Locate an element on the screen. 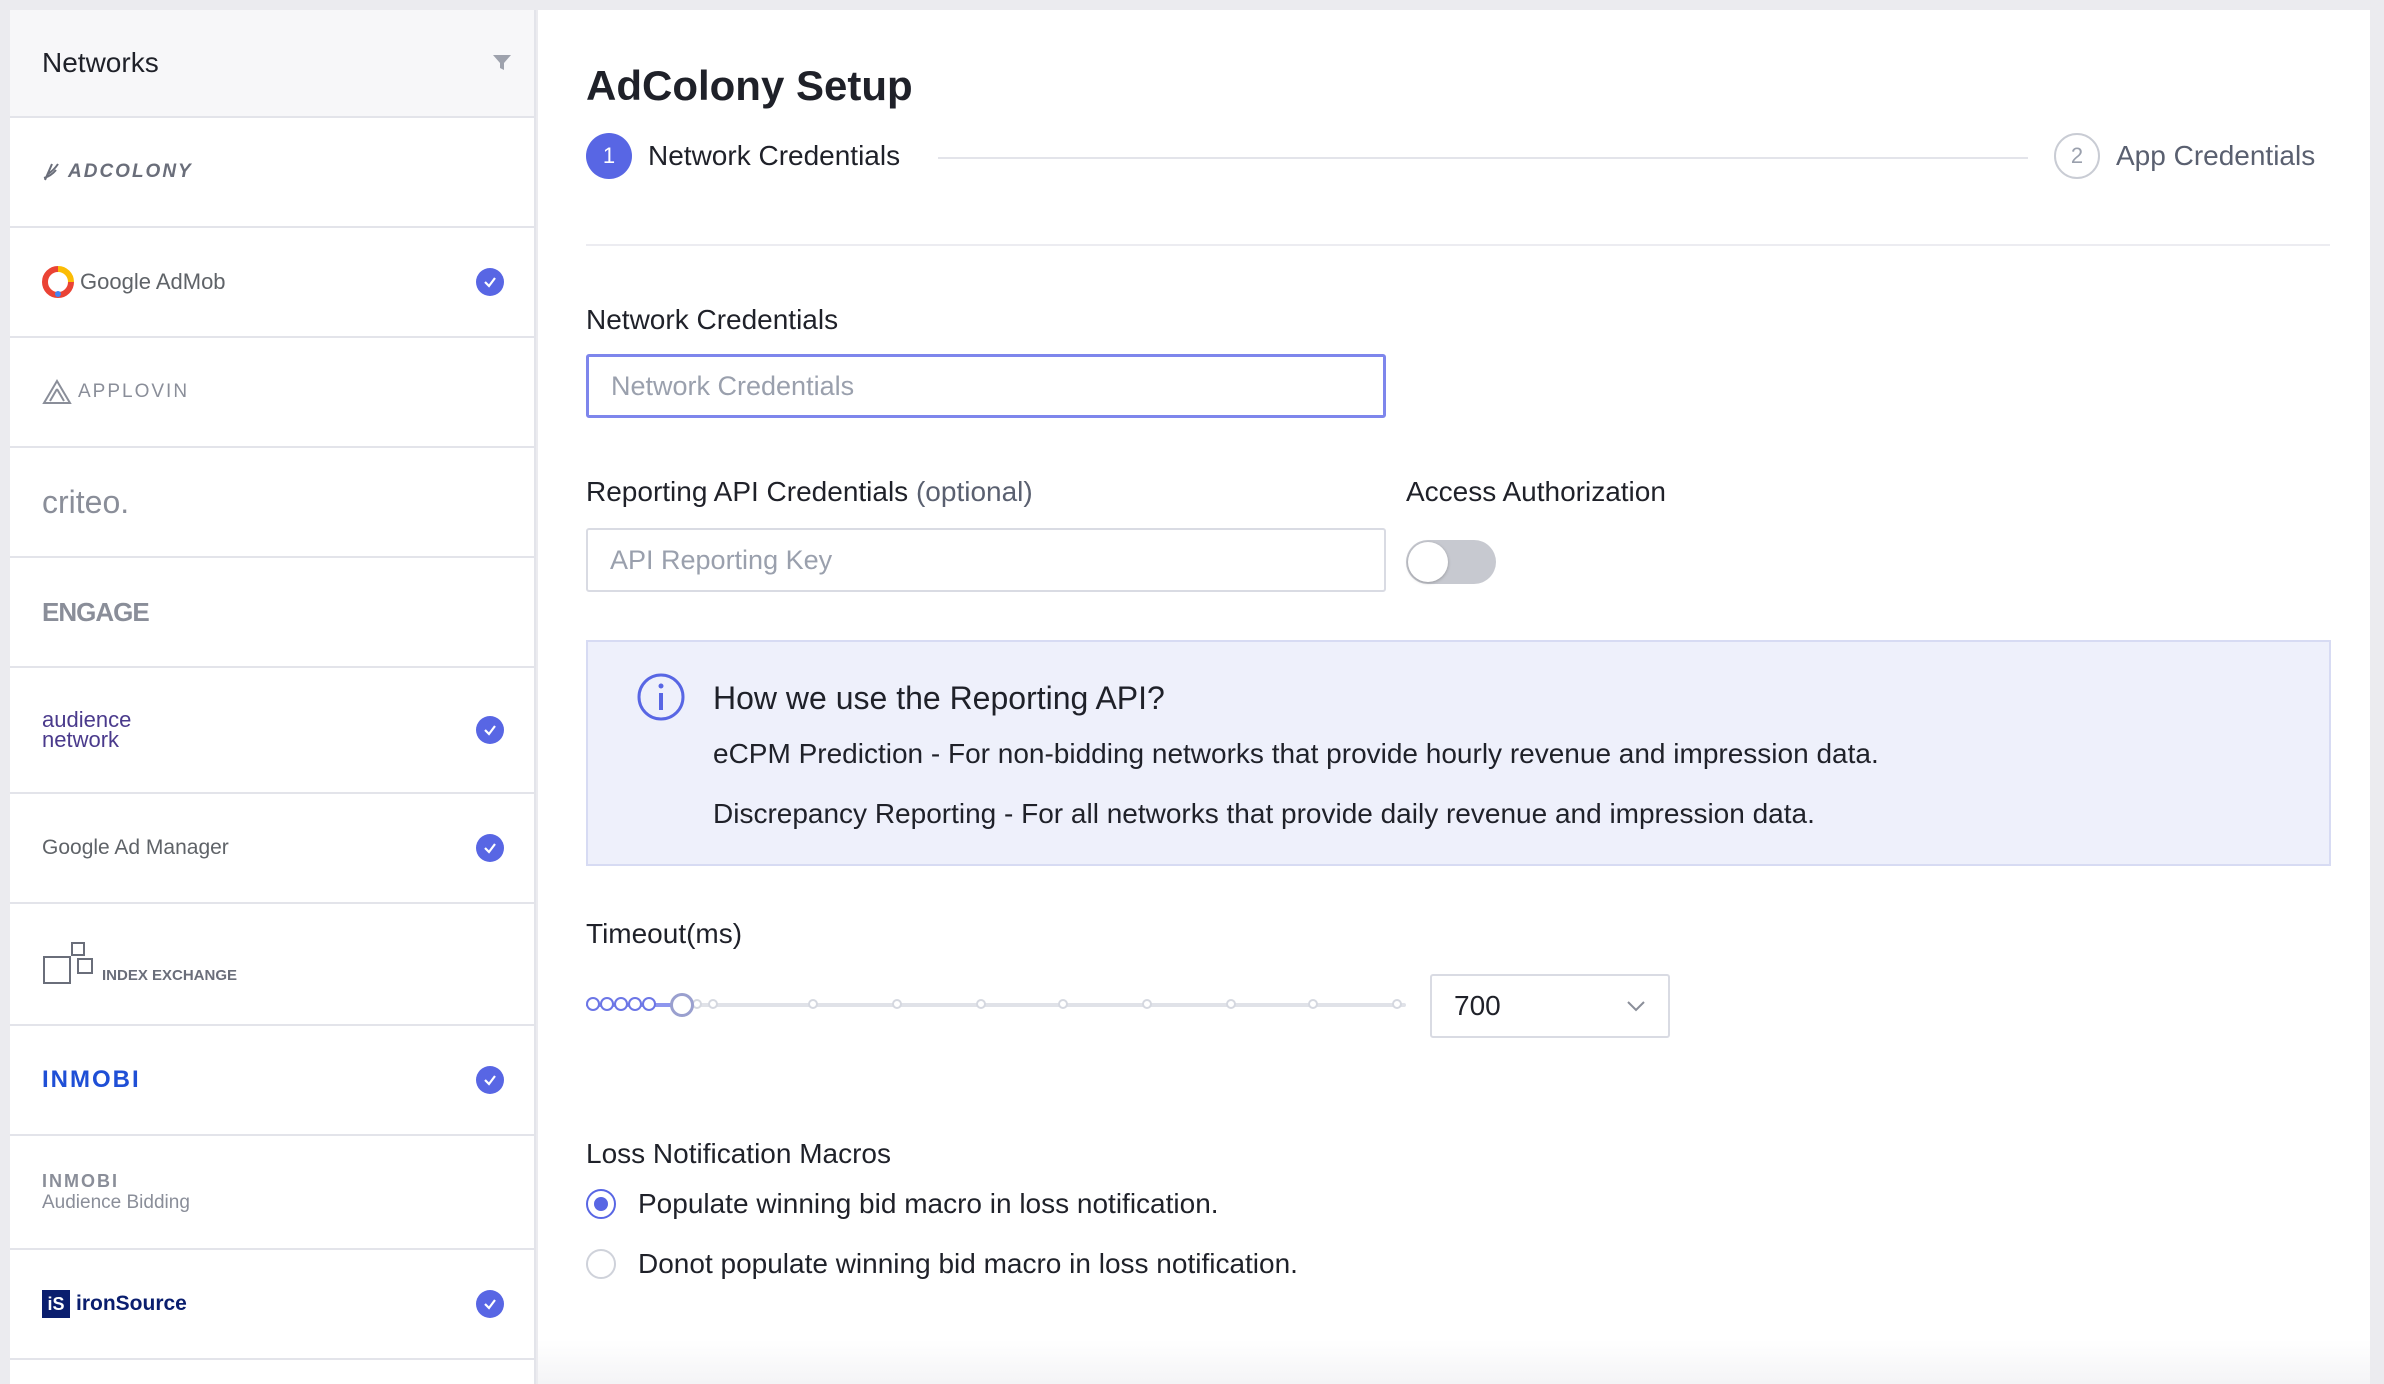 This screenshot has width=2384, height=1384. step-connector is located at coordinates (1483, 158).